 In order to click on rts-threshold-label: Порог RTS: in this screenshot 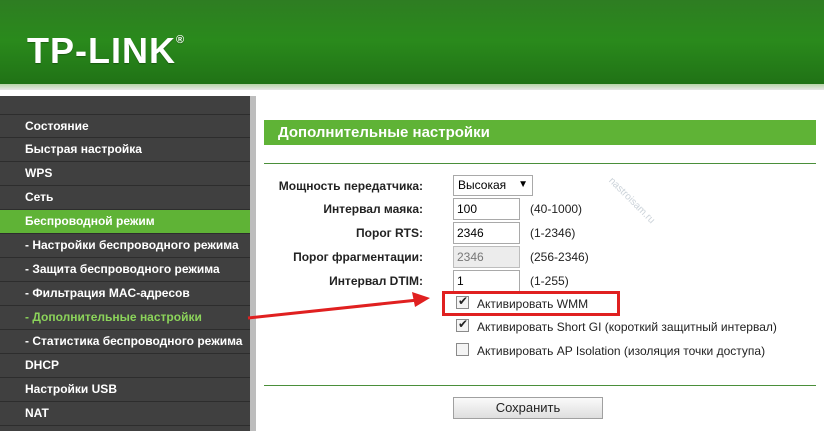, I will do `click(389, 233)`.